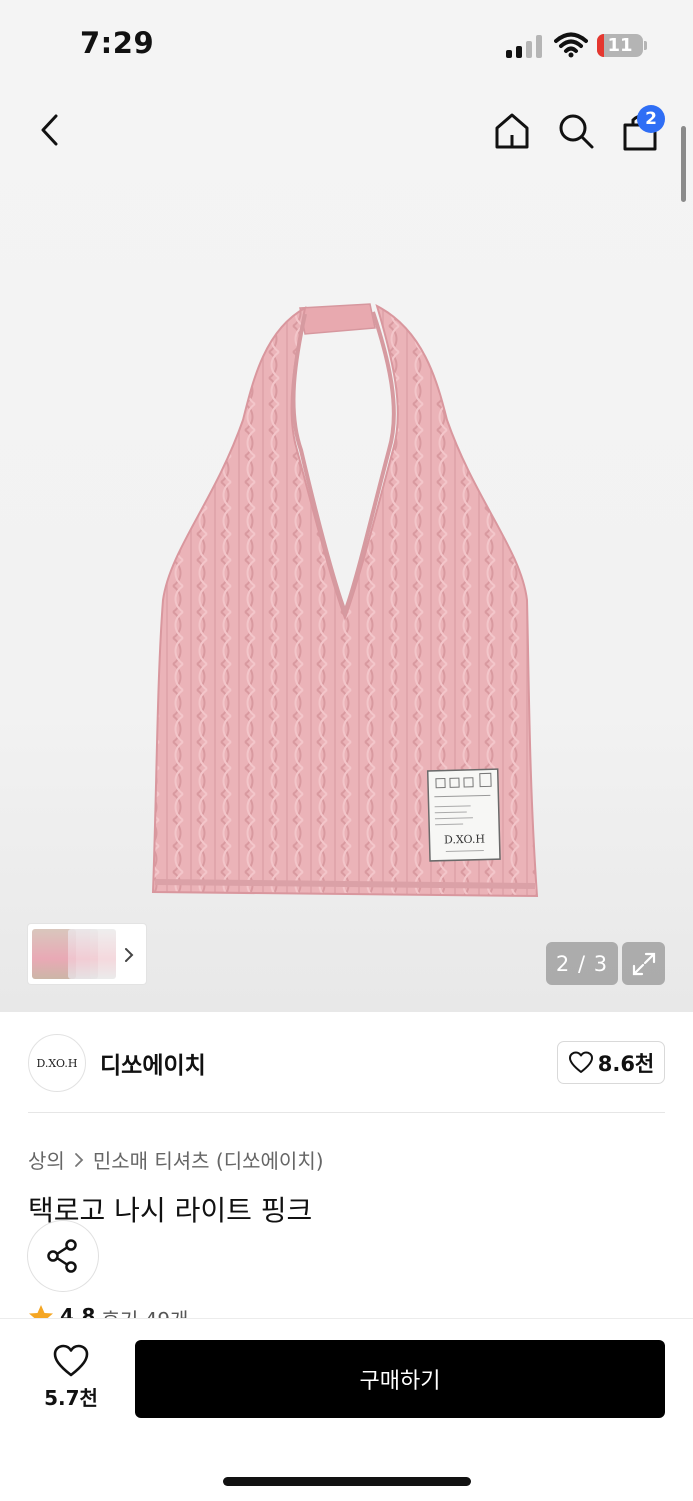 This screenshot has width=693, height=1501. Describe the element at coordinates (571, 45) in the screenshot. I see `wifi-icon` at that location.